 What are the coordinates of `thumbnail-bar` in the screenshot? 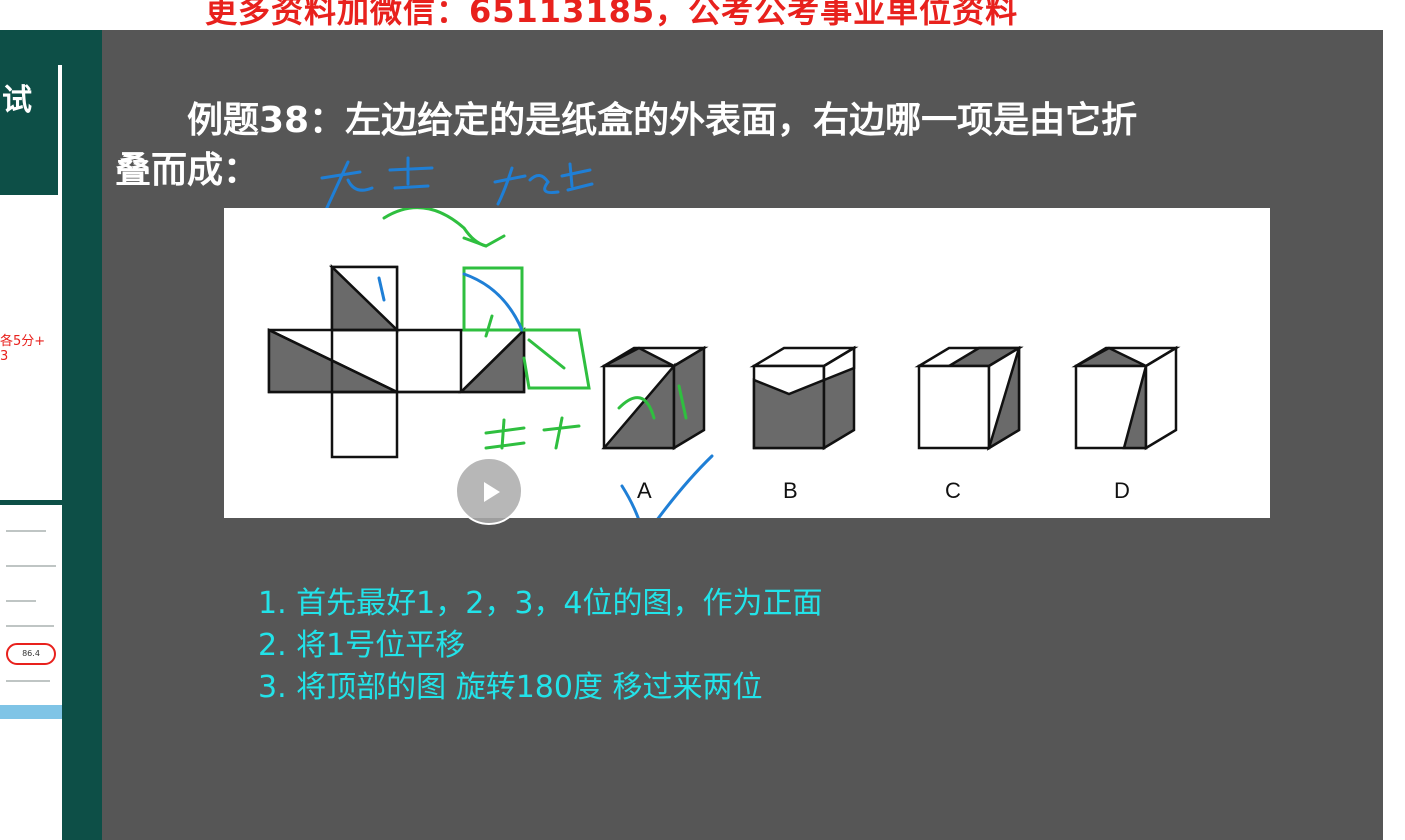 It's located at (31, 712).